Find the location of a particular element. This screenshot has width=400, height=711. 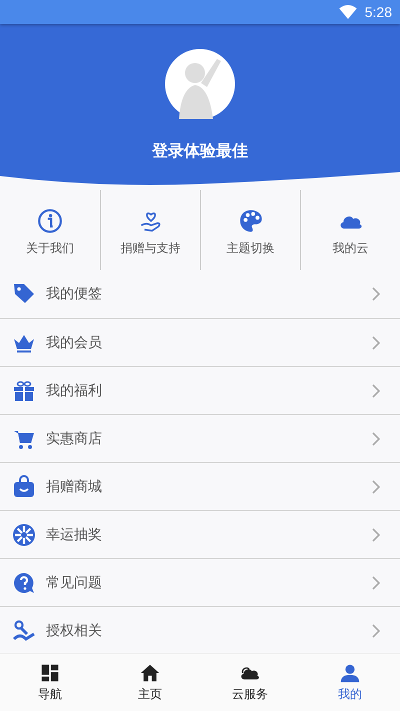

menu-item: 我的福利 is located at coordinates (200, 390).